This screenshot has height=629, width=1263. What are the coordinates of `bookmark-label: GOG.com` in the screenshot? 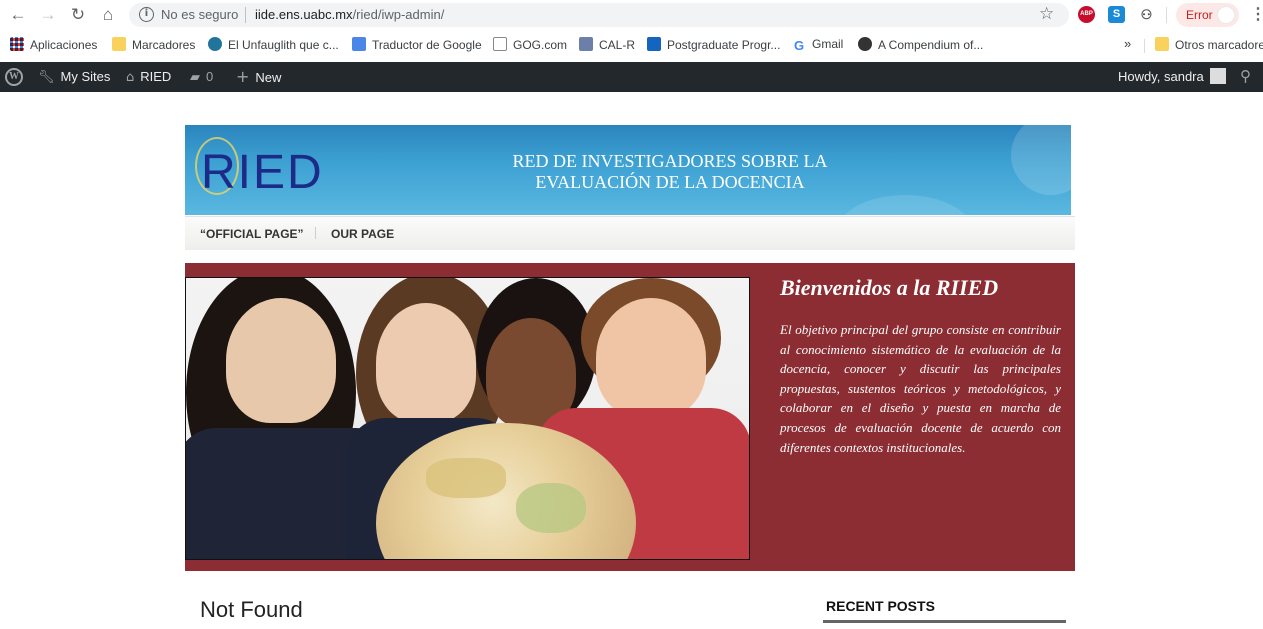 It's located at (540, 45).